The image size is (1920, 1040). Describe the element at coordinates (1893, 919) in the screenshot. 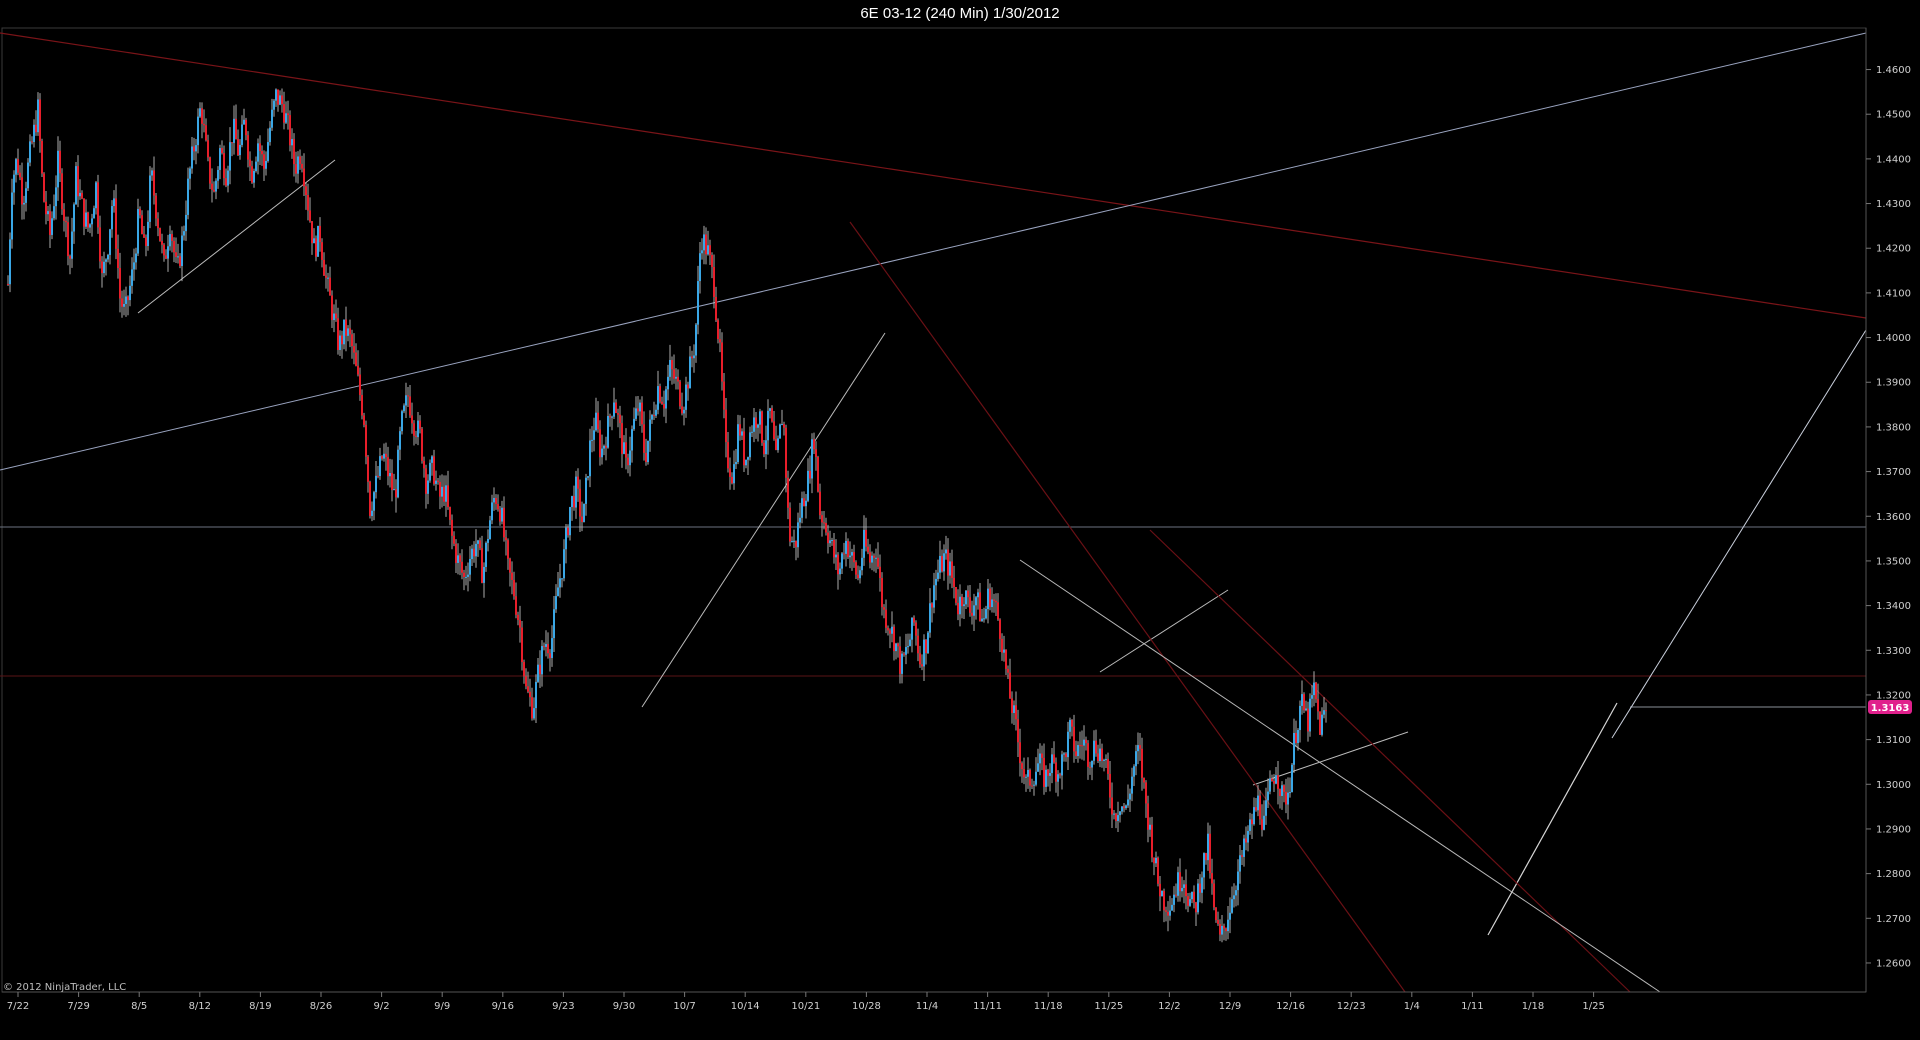

I see `price-tick-label: 1.2700` at that location.